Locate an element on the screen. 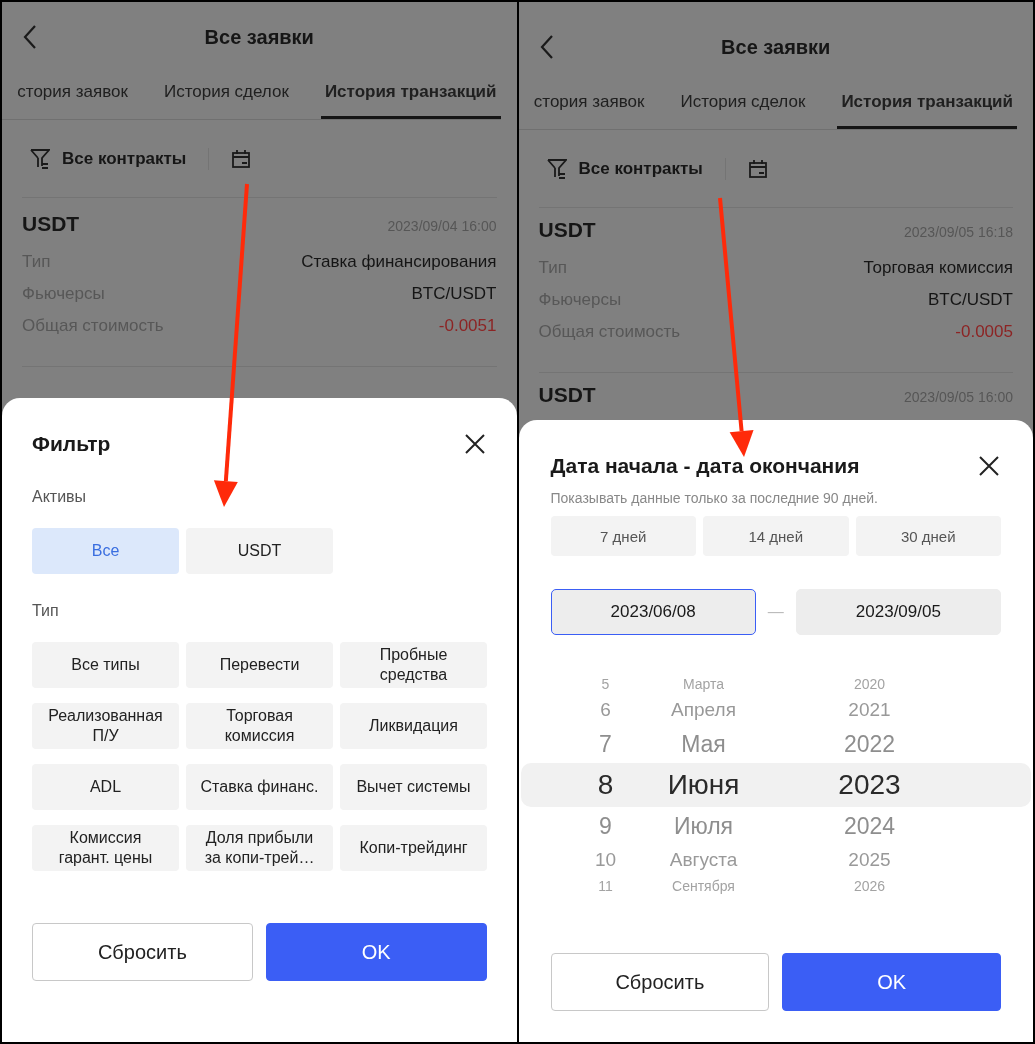 Image resolution: width=1035 pixels, height=1044 pixels. option-chip: USDT is located at coordinates (259, 551).